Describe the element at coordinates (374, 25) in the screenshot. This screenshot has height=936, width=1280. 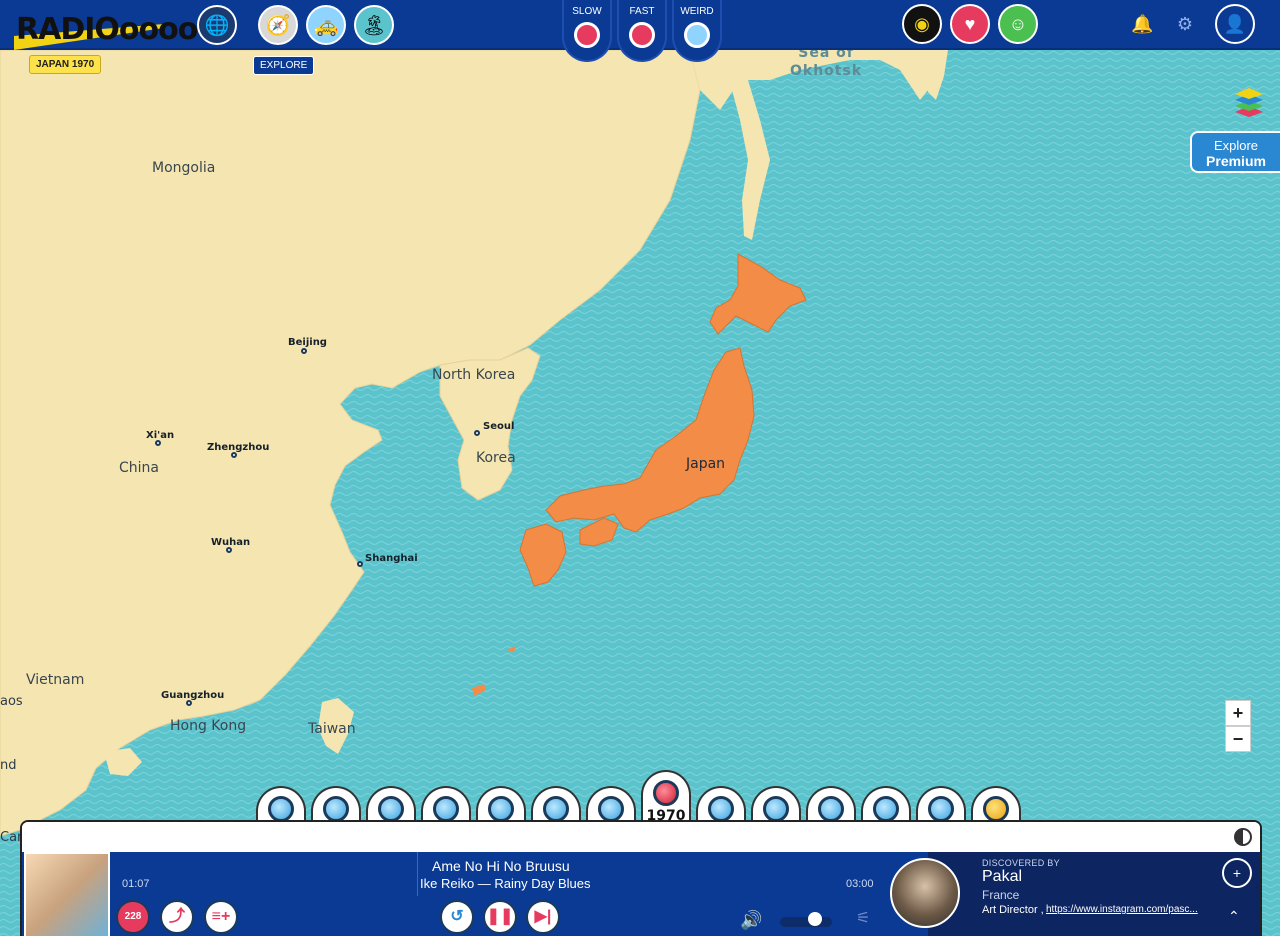
I see `island-mode-icon: 🏝` at that location.